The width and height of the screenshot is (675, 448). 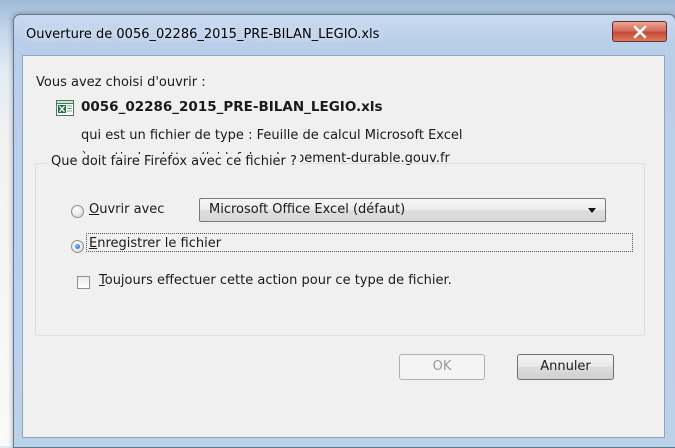 I want to click on always-do-this-checkbox, so click(x=83, y=282).